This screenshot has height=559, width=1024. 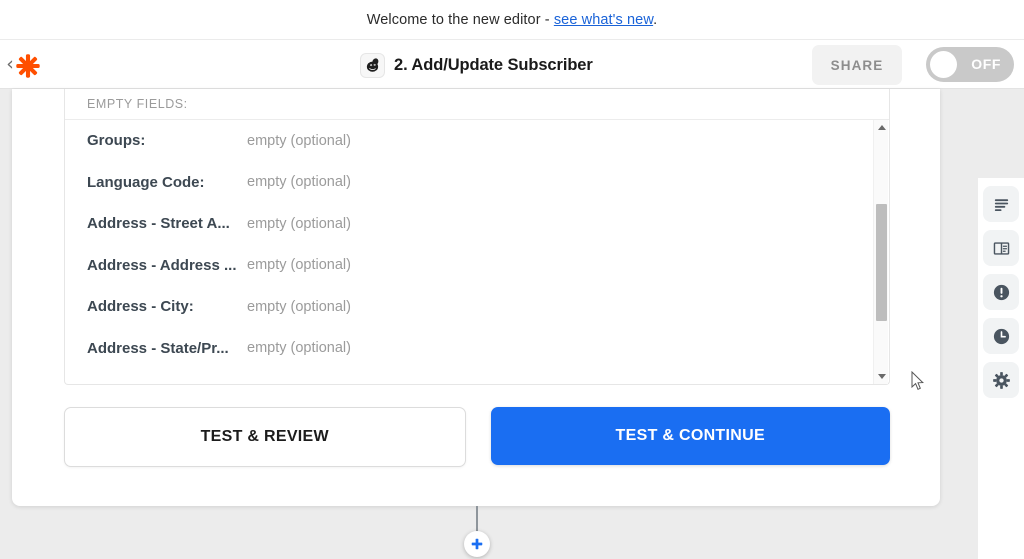 I want to click on sidebar-item-history, so click(x=1001, y=336).